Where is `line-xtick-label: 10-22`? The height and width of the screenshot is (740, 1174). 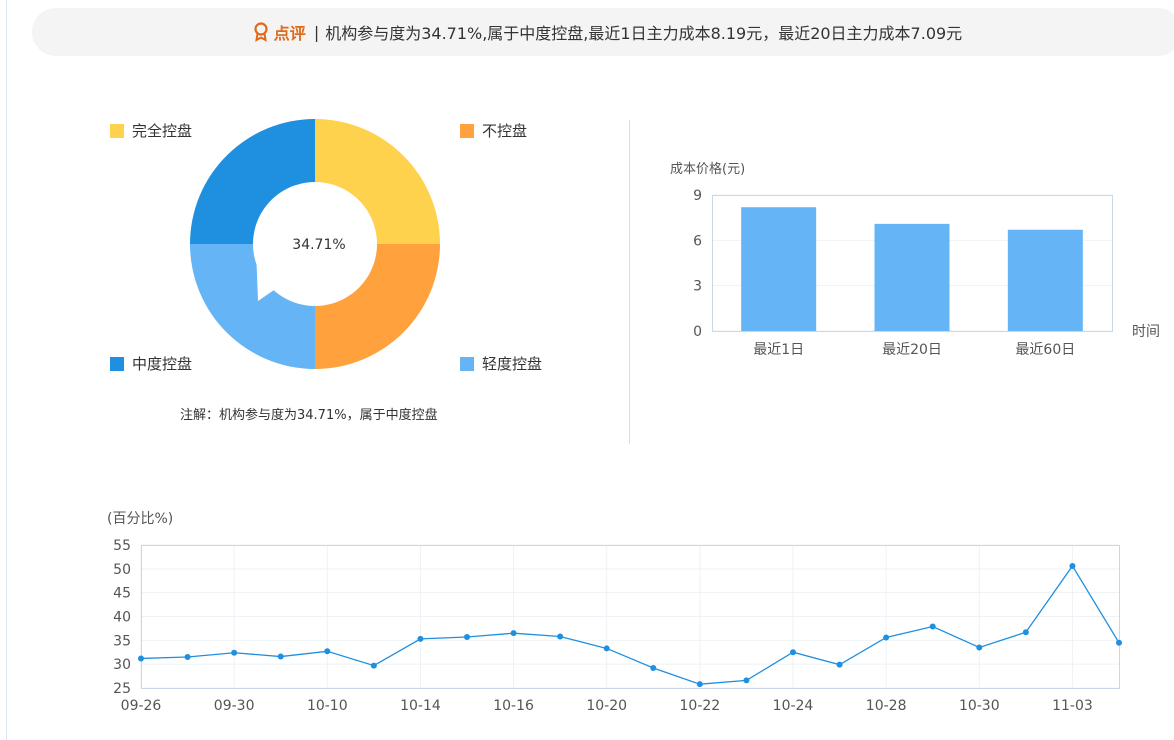
line-xtick-label: 10-22 is located at coordinates (700, 706).